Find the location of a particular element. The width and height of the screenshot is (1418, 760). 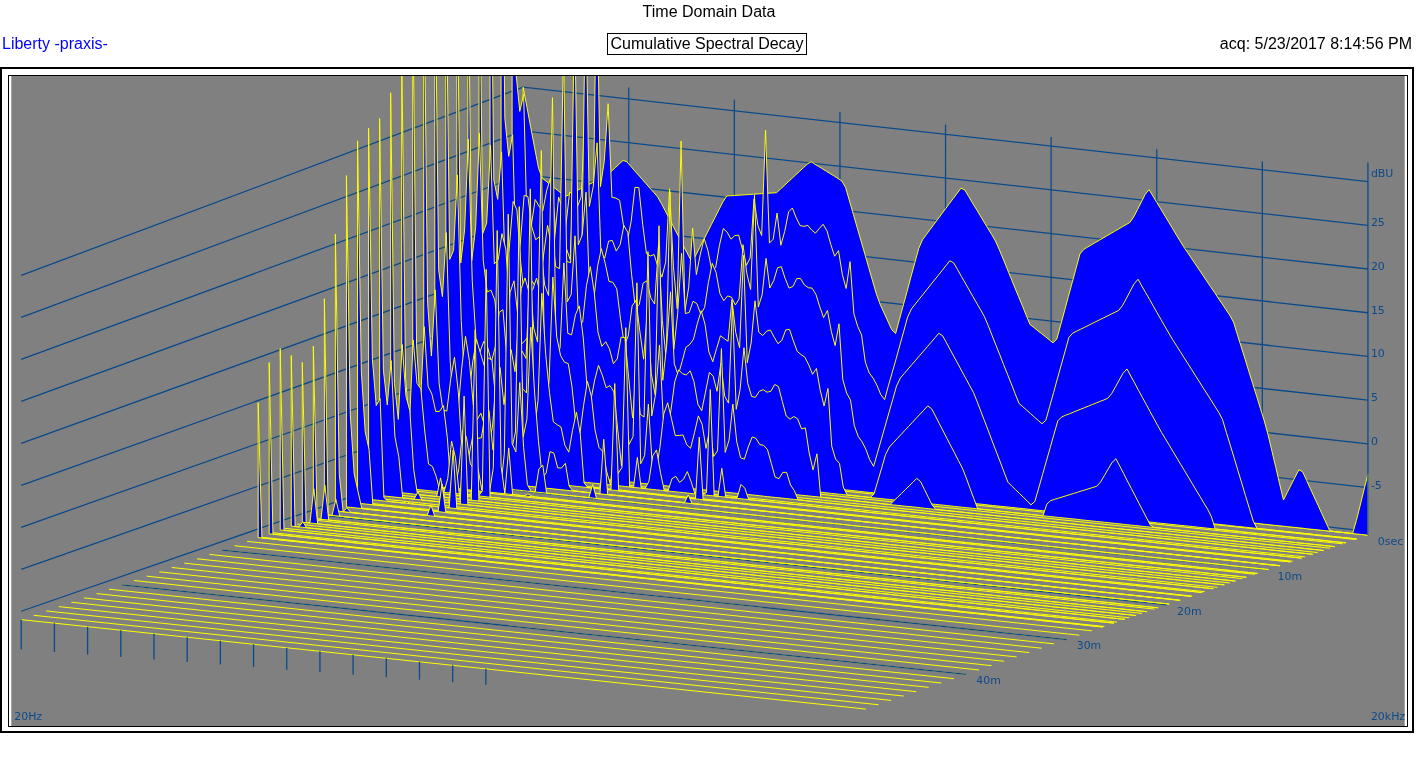

frequency-start-label: 20Hz is located at coordinates (28, 717).